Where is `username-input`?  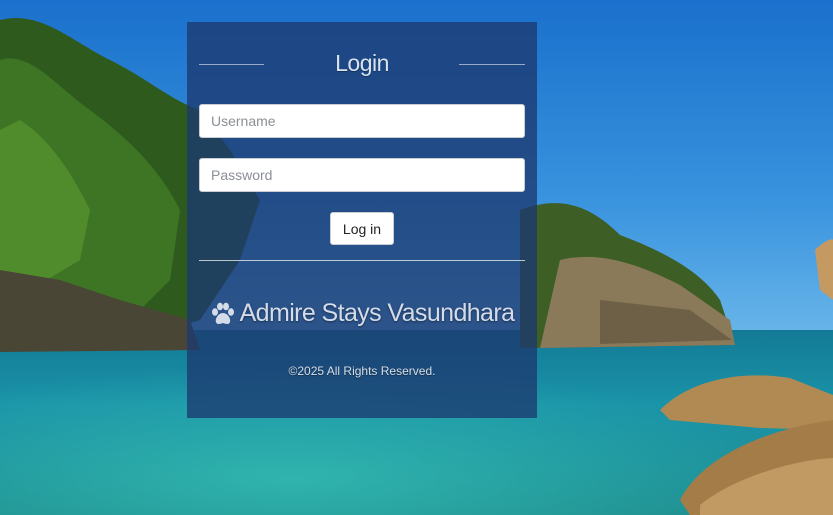 username-input is located at coordinates (362, 121).